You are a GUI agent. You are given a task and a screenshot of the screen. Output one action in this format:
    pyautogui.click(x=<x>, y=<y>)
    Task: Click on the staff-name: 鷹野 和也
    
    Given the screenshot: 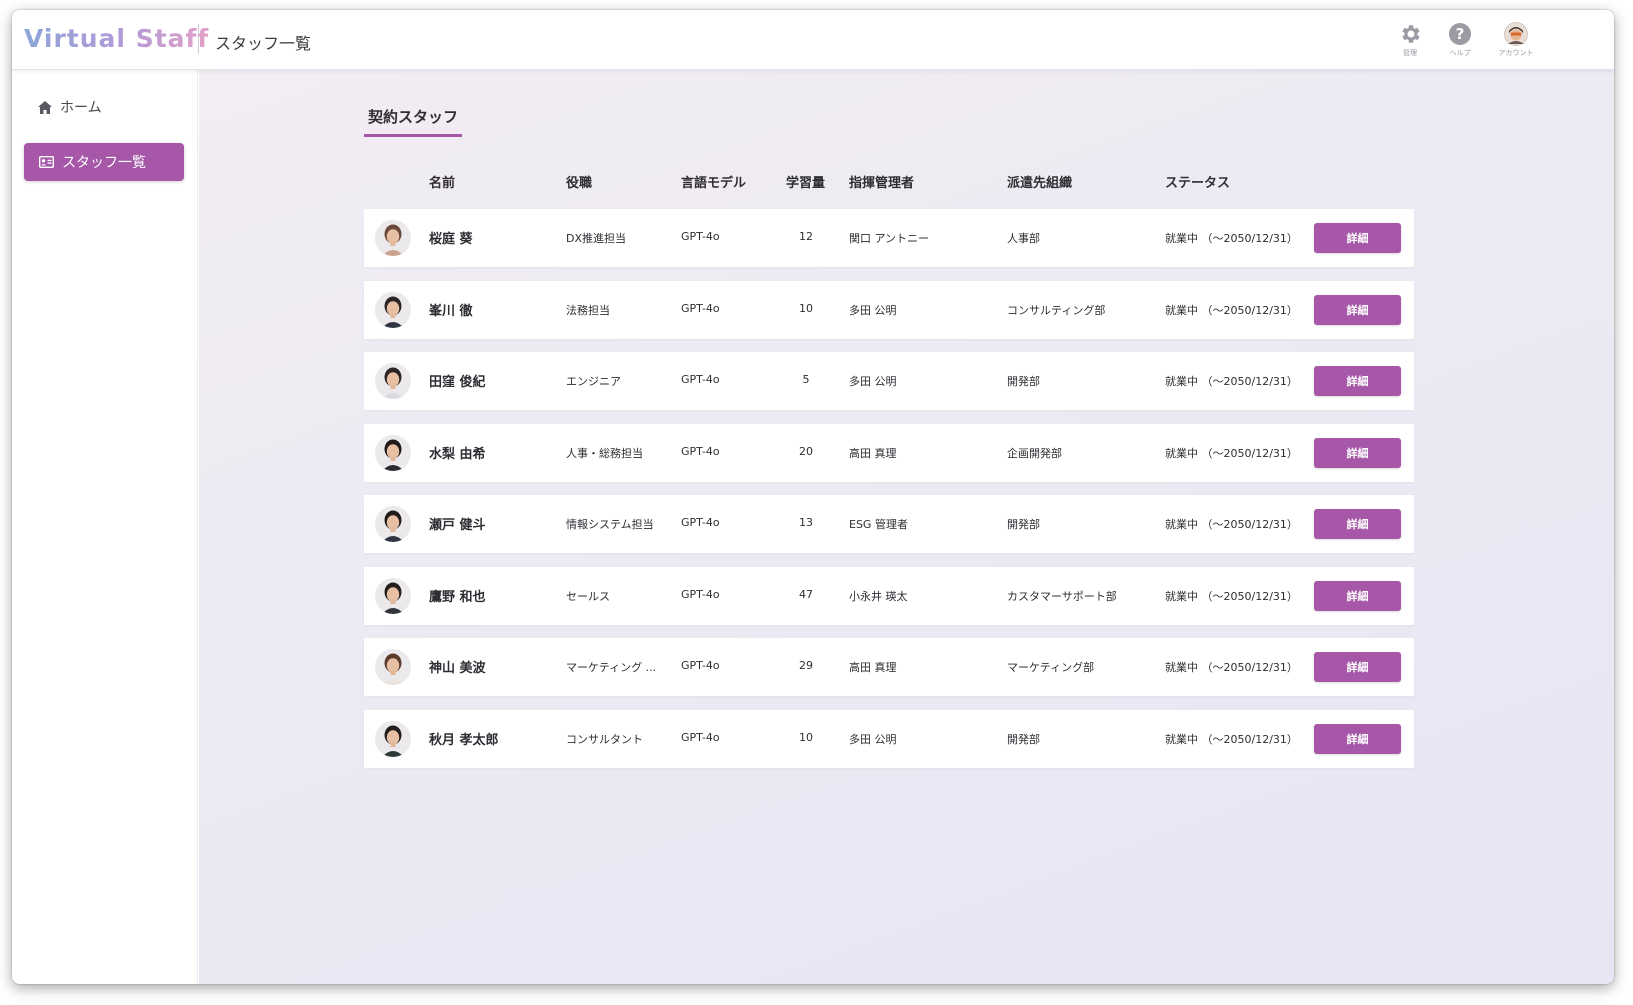 What is the action you would take?
    pyautogui.click(x=457, y=597)
    